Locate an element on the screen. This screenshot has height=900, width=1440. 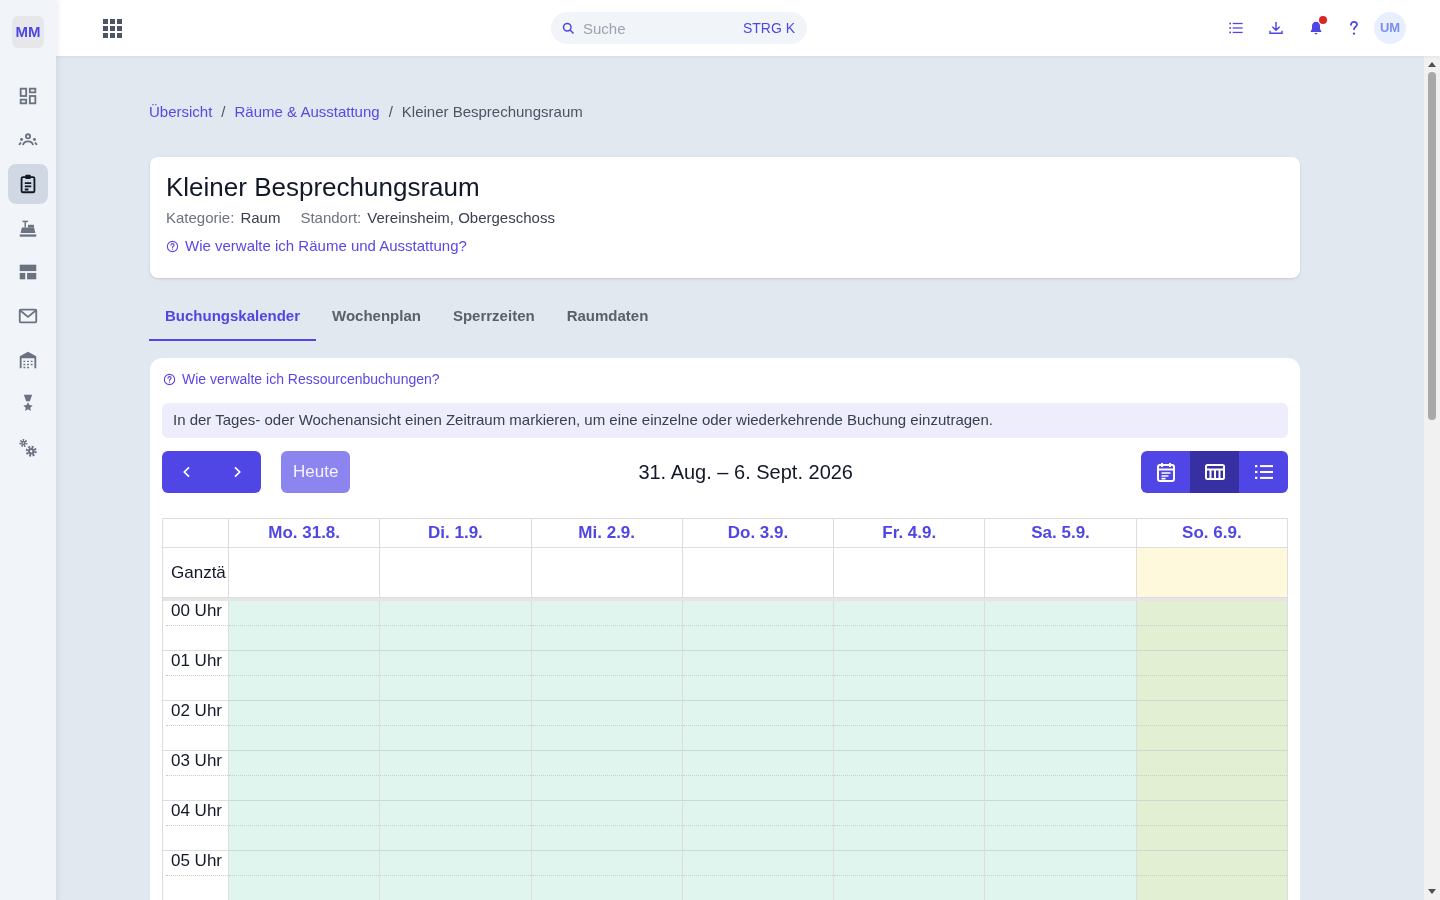
list-icon is located at coordinates (1236, 28).